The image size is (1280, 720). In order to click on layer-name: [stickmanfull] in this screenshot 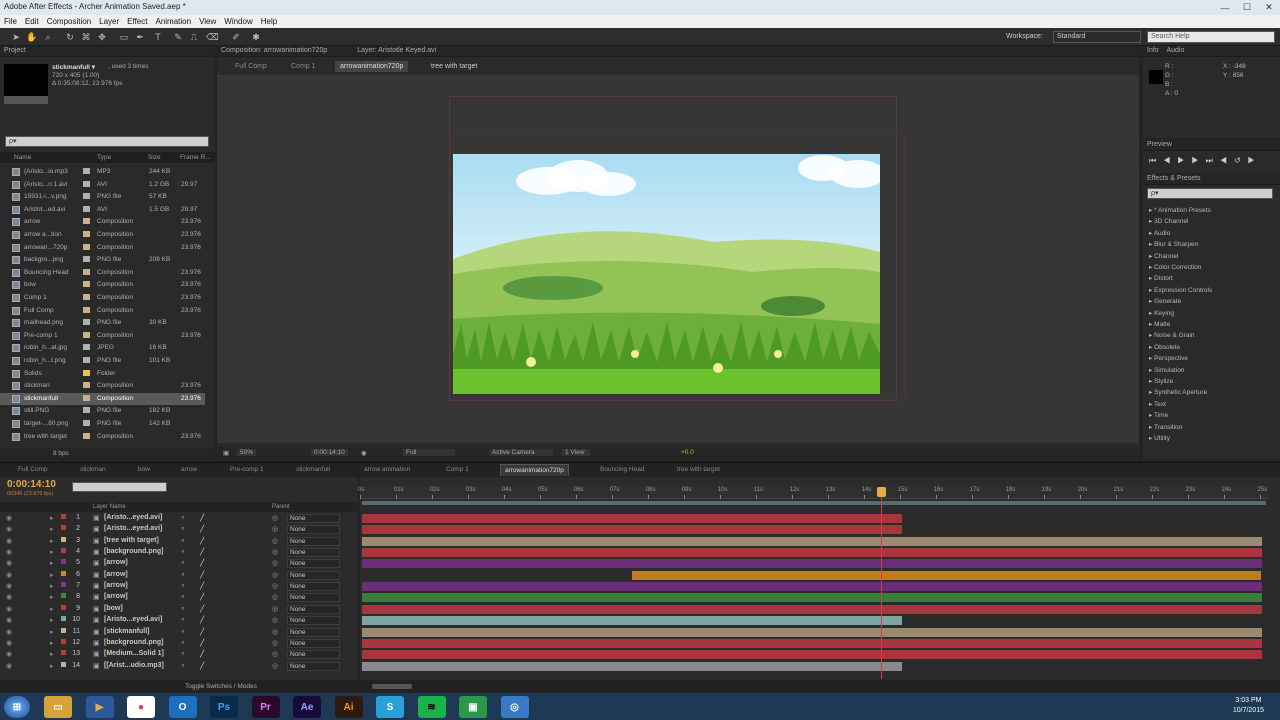, I will do `click(127, 631)`.